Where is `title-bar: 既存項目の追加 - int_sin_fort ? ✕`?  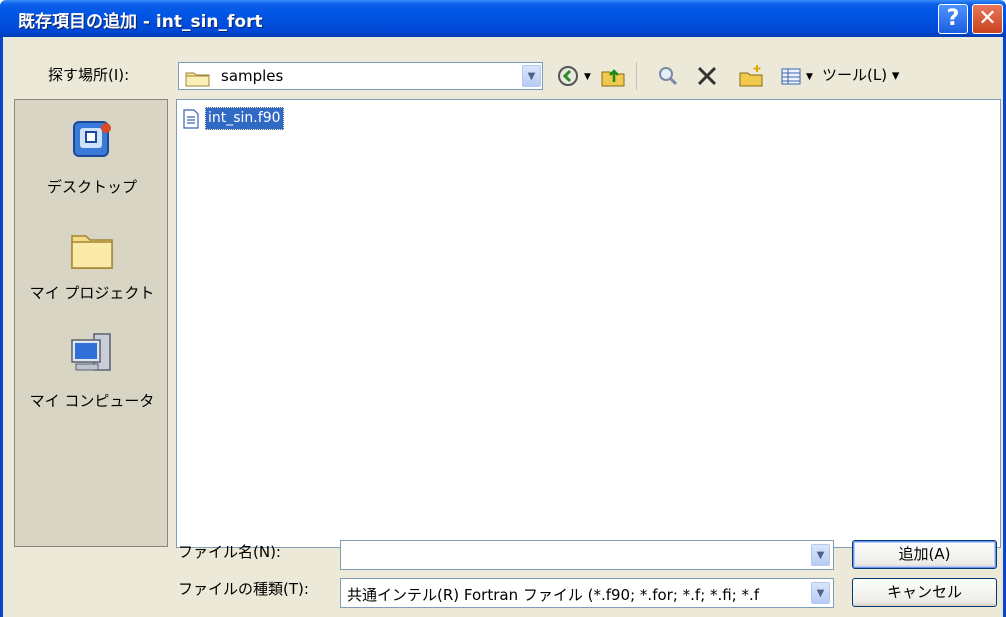 title-bar: 既存項目の追加 - int_sin_fort ? ✕ is located at coordinates (503, 18).